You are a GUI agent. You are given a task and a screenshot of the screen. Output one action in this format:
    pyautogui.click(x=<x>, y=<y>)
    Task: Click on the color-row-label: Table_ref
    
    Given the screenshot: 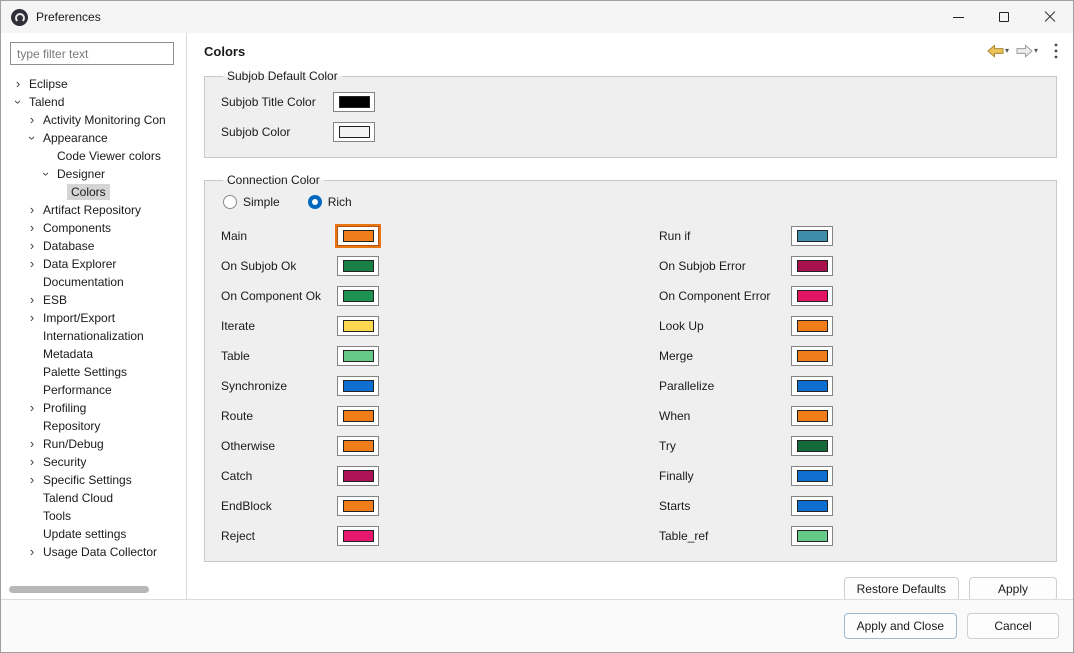 What is the action you would take?
    pyautogui.click(x=684, y=536)
    